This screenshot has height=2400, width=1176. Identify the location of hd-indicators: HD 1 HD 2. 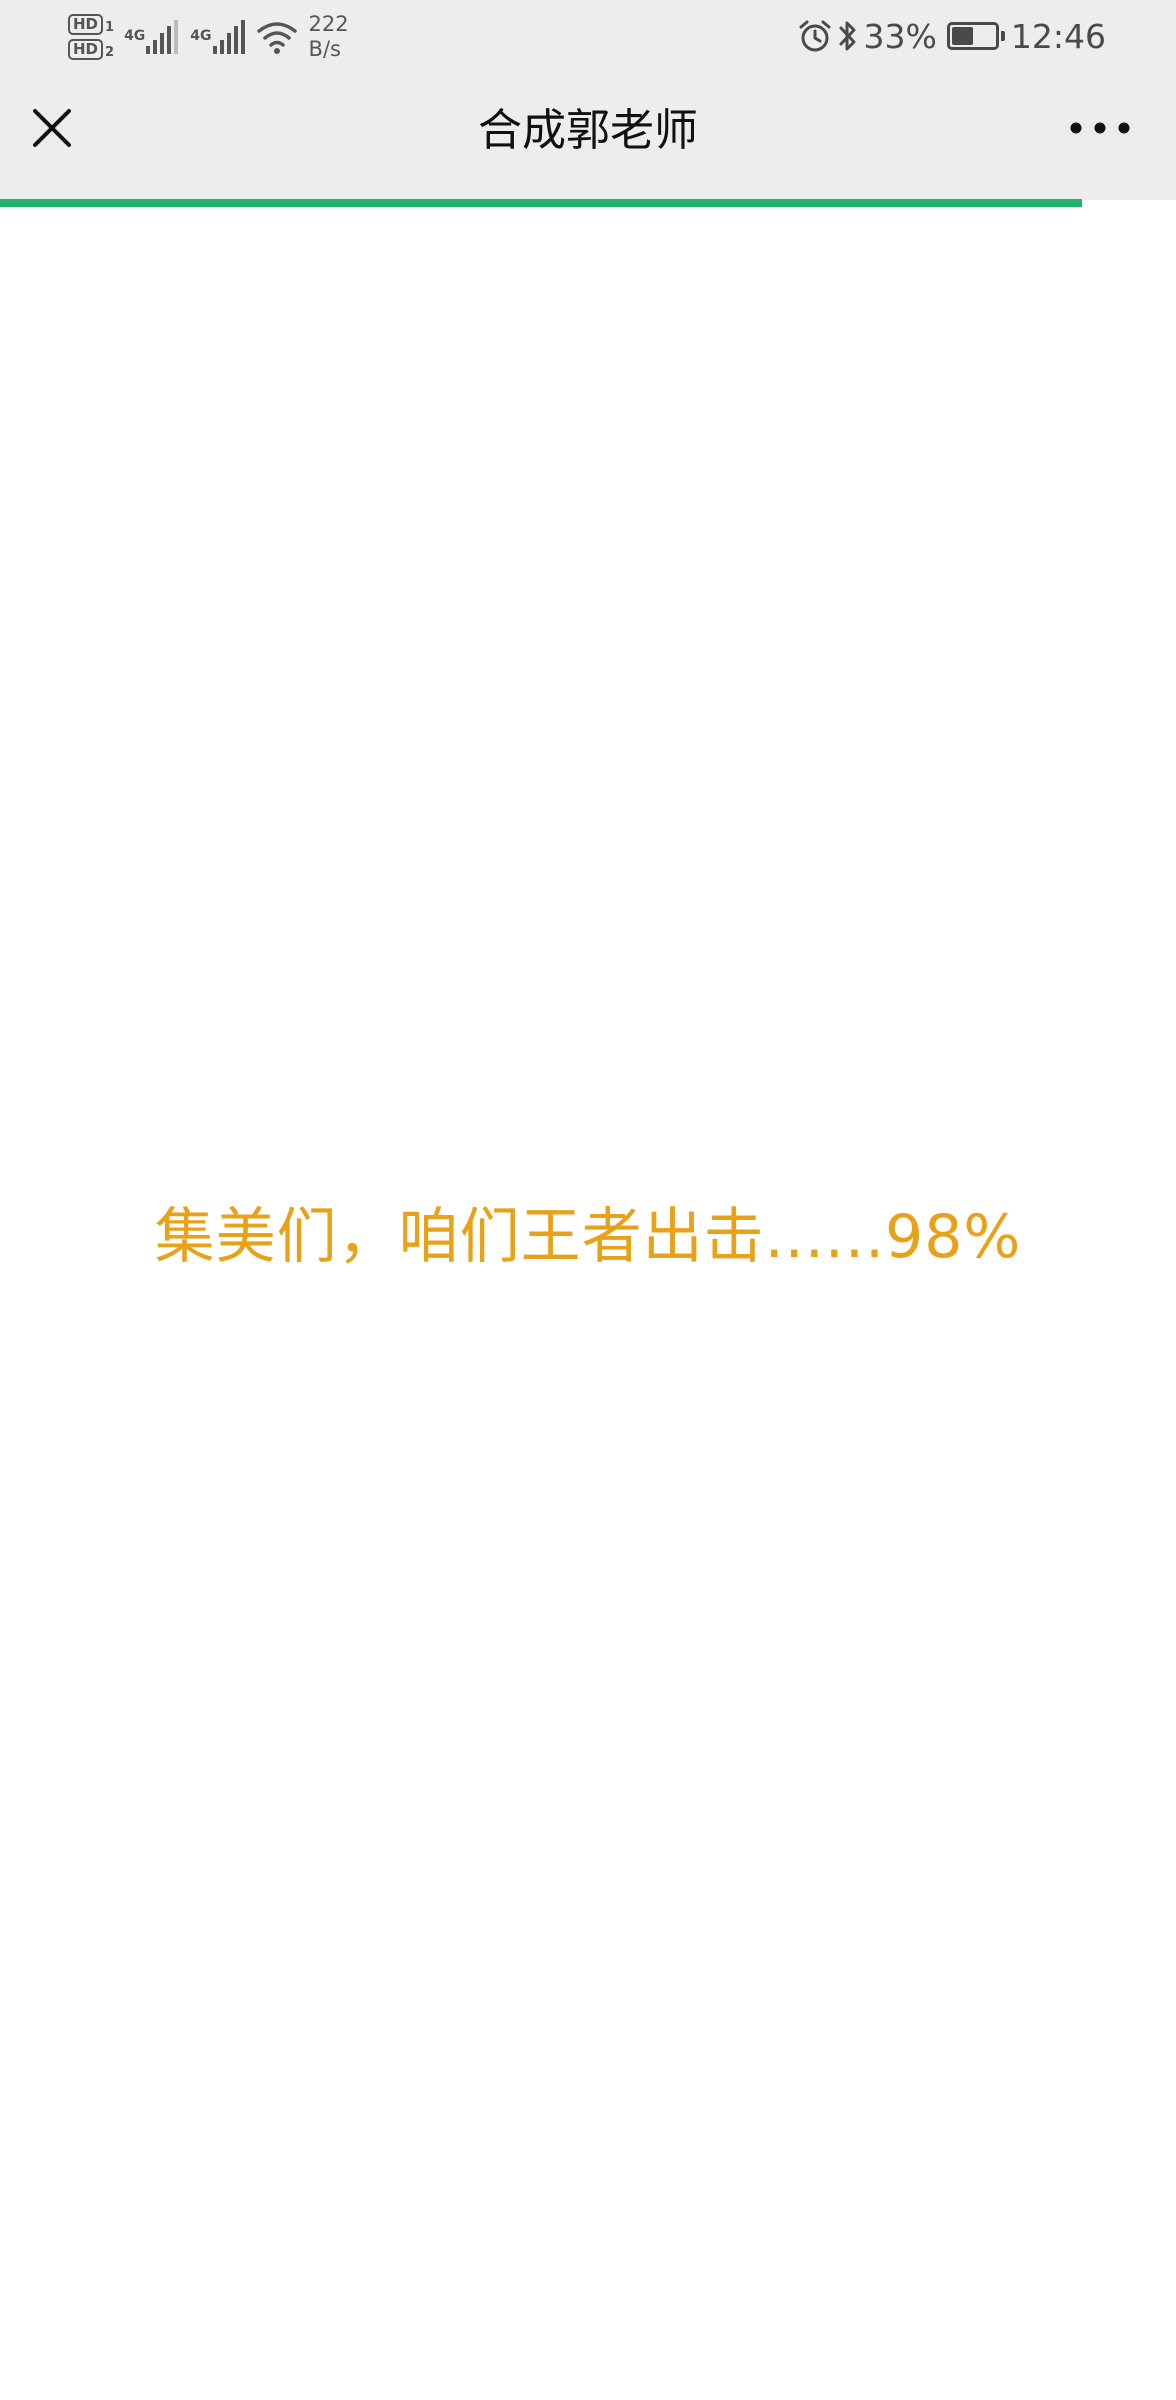
(91, 37).